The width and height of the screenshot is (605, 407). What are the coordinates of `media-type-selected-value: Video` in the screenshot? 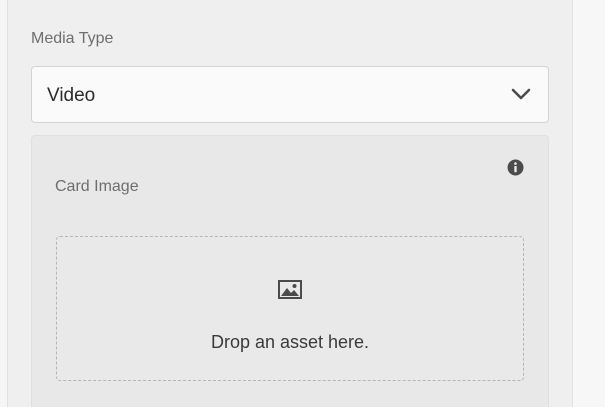 It's located at (71, 95).